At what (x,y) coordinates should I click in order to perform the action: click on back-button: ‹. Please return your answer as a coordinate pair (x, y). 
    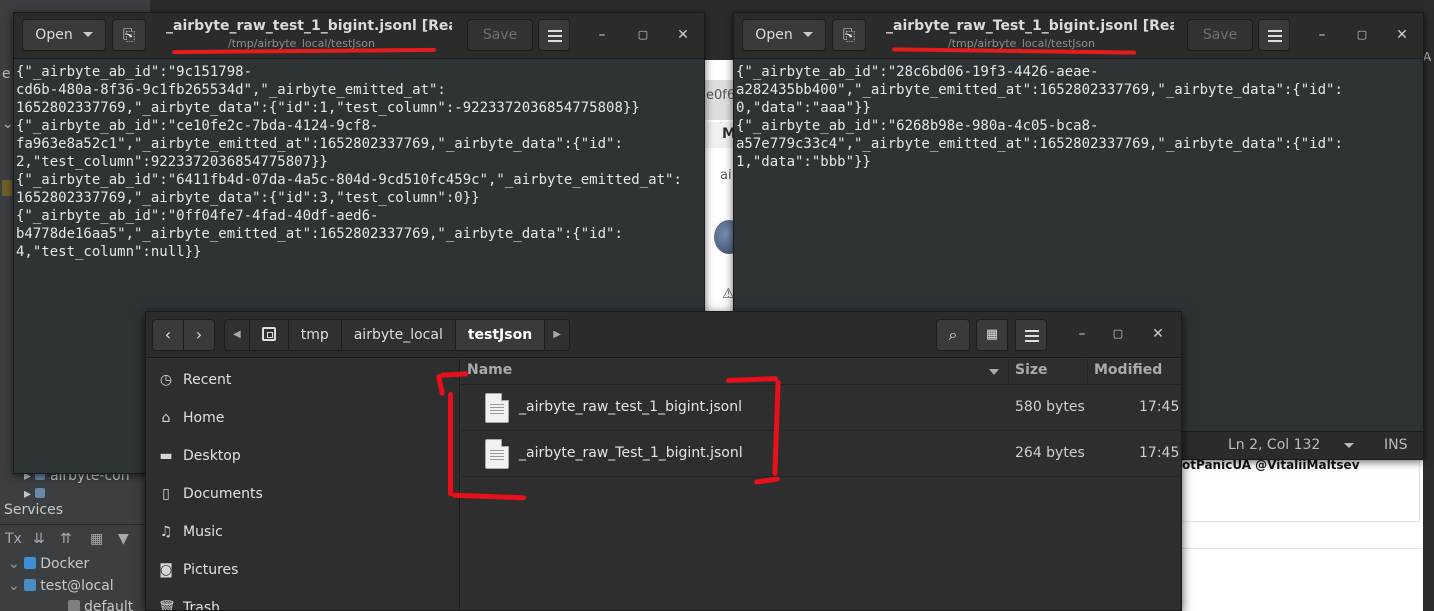
    Looking at the image, I should click on (168, 335).